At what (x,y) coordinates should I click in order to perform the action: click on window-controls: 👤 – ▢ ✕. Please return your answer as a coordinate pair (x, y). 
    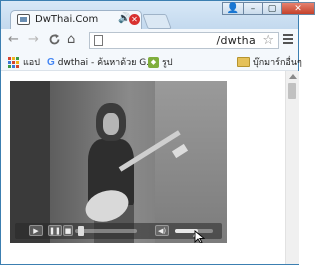
    Looking at the image, I should click on (268, 9).